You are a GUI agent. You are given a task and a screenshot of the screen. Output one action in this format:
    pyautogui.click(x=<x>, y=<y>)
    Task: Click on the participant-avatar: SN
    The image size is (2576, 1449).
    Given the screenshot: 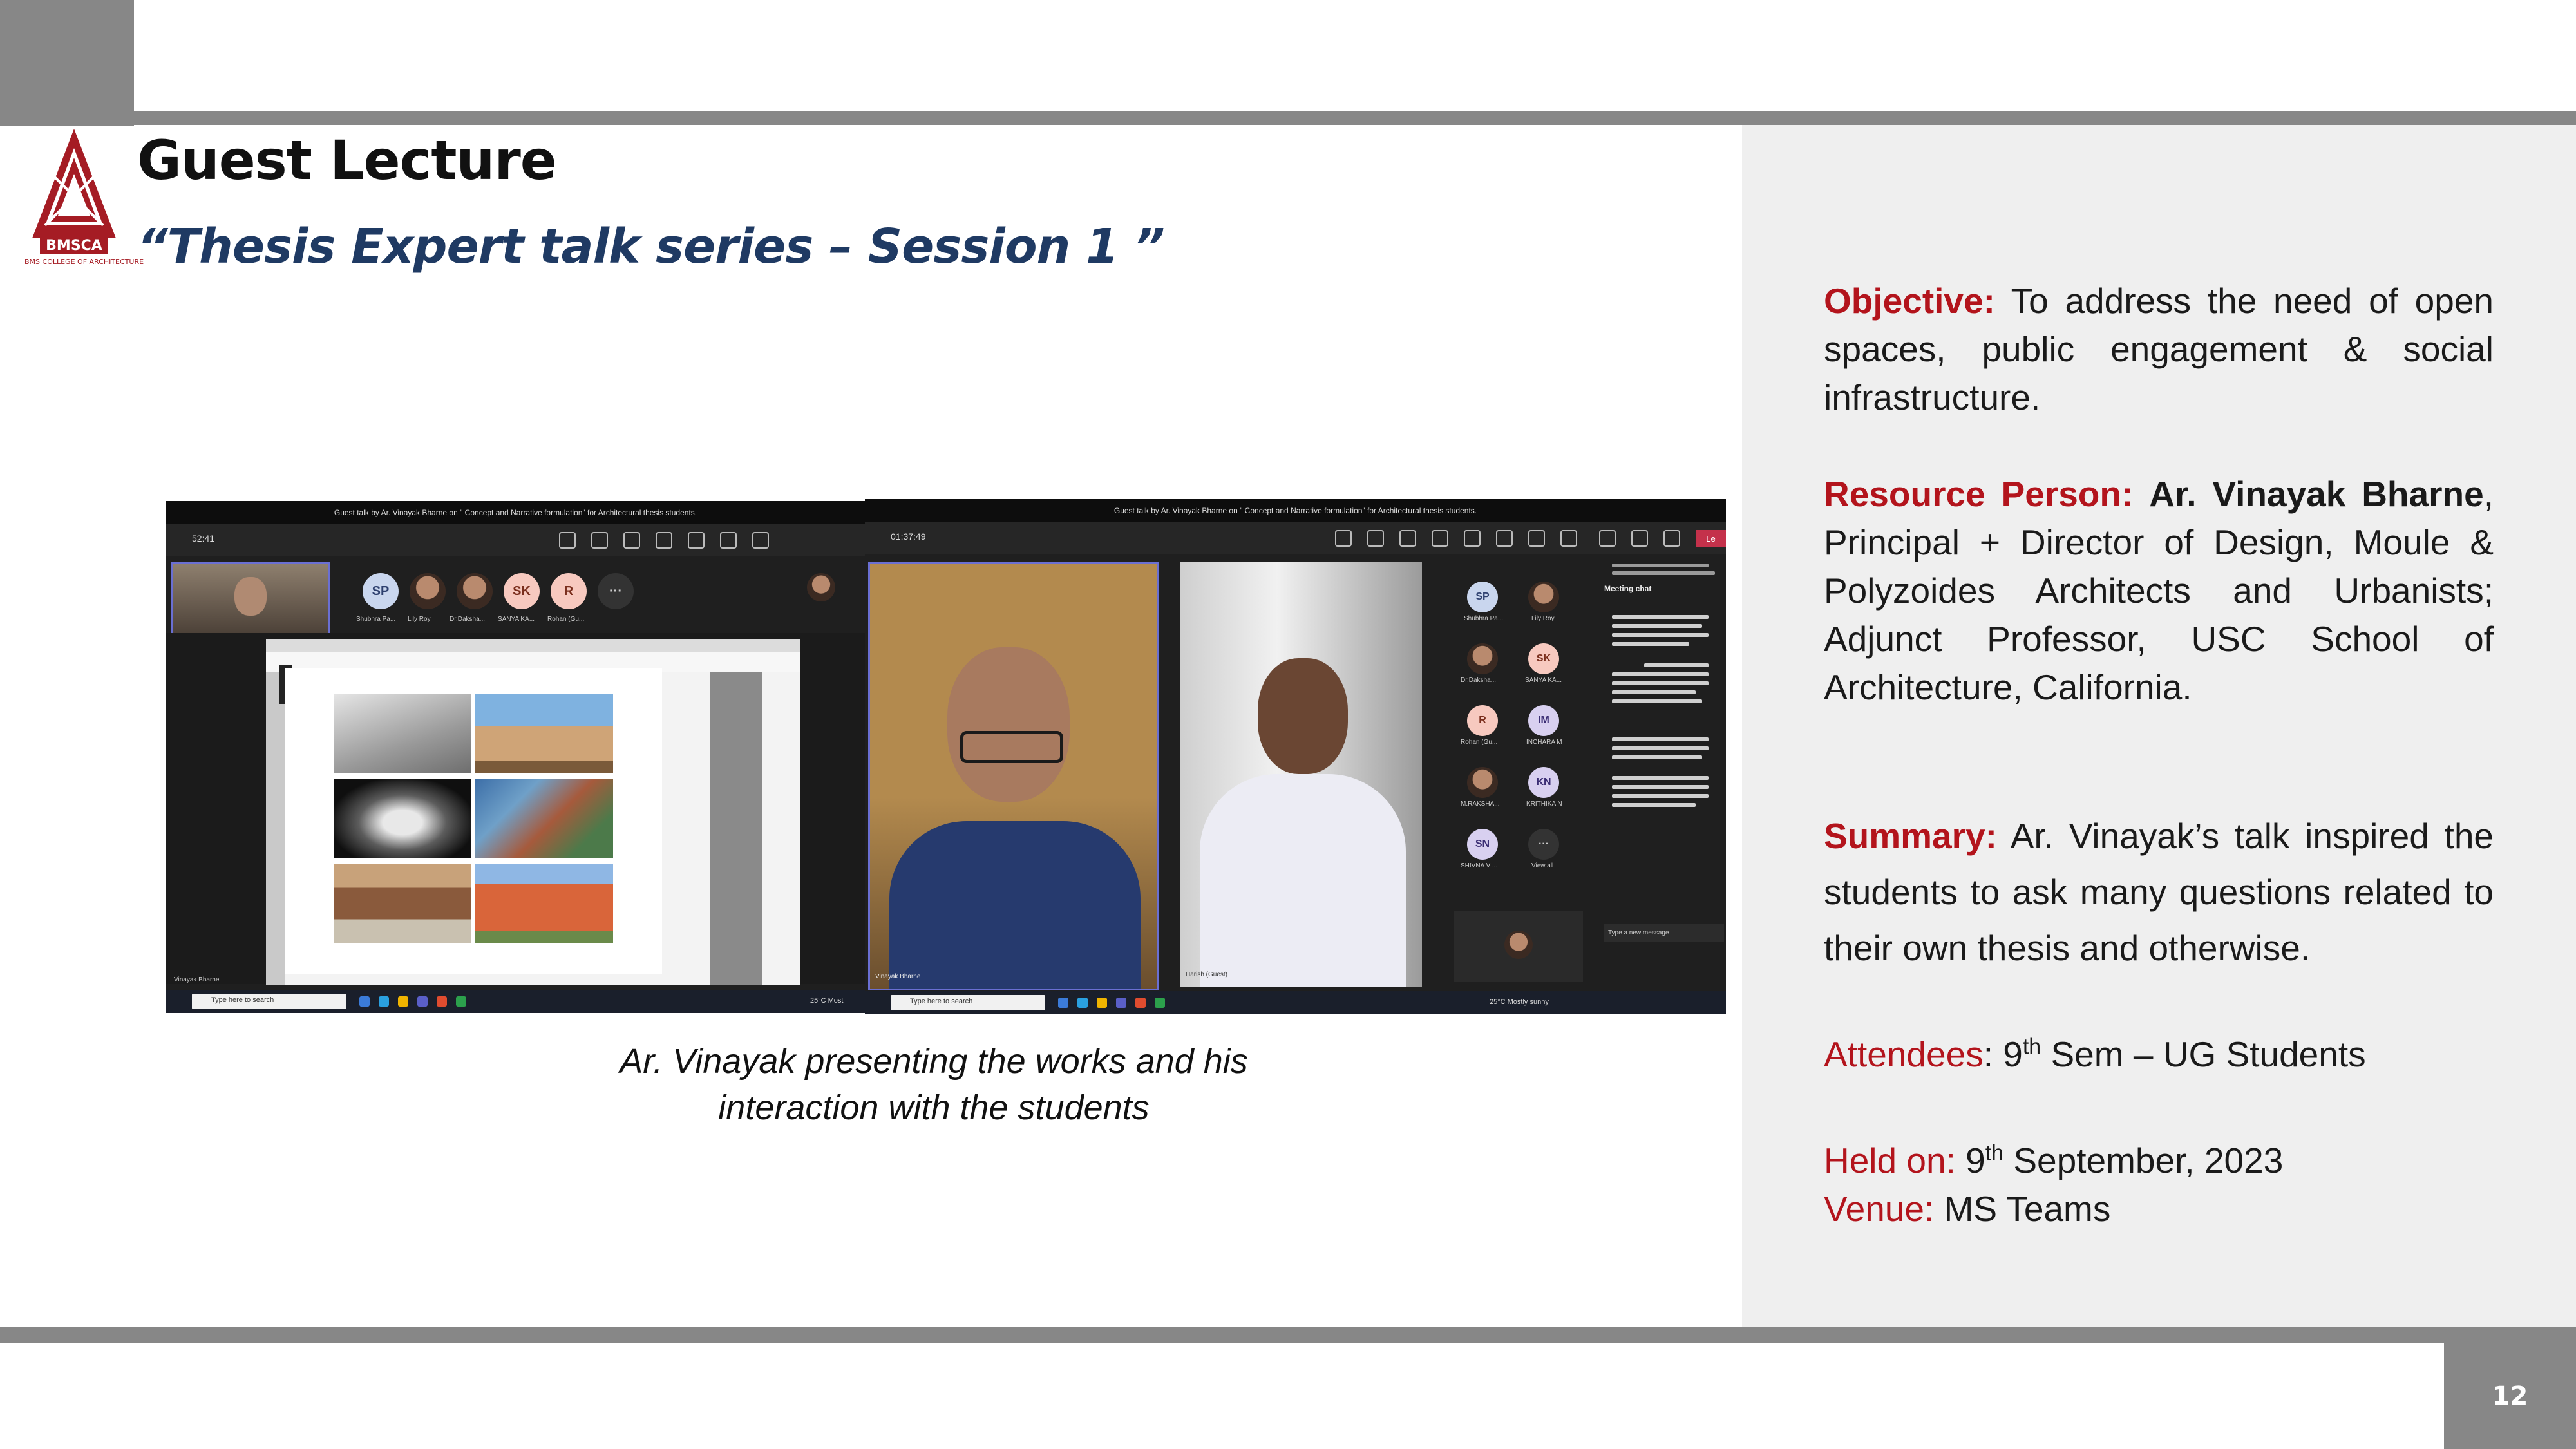 What is the action you would take?
    pyautogui.click(x=1482, y=845)
    